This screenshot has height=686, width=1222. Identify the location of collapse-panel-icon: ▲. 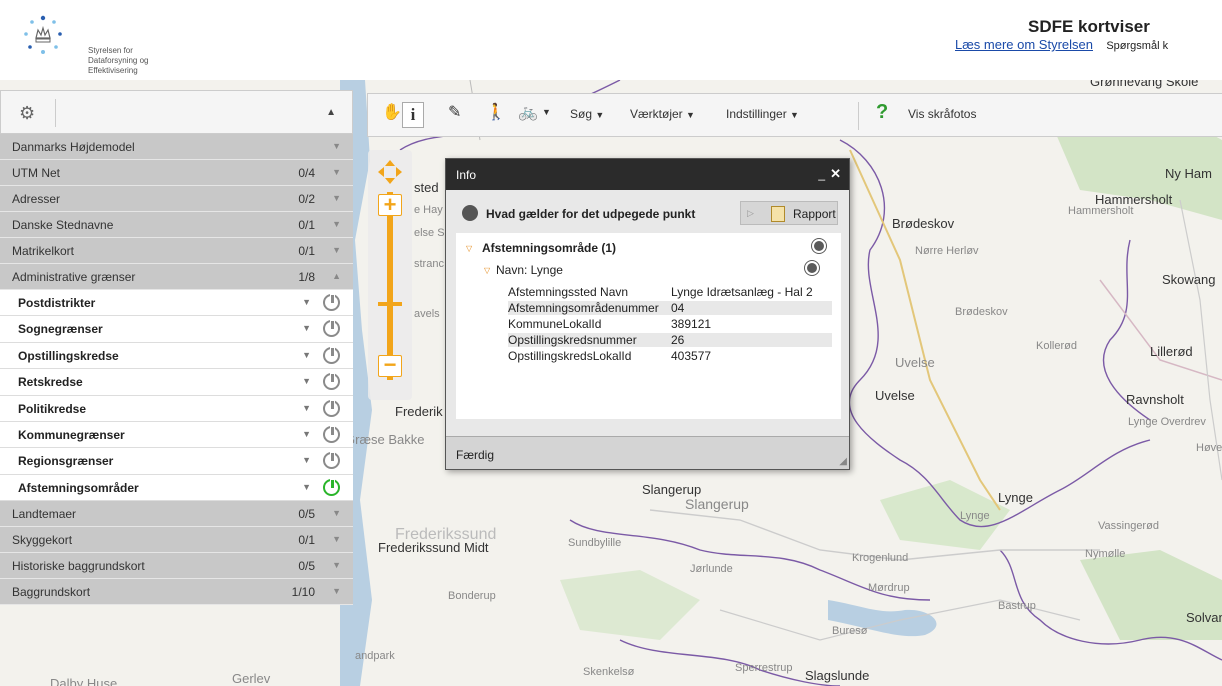
(331, 112).